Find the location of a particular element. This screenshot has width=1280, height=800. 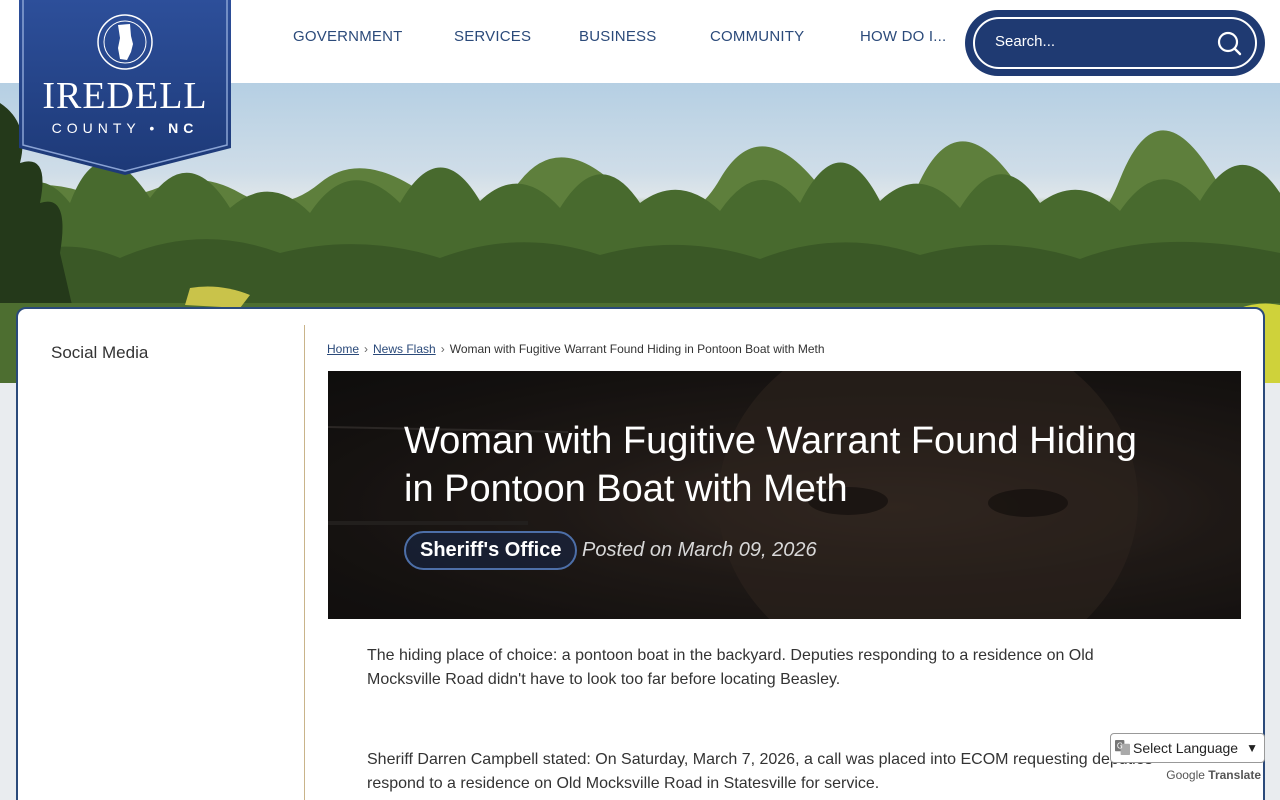

logo-title: IREDELL is located at coordinates (125, 96).